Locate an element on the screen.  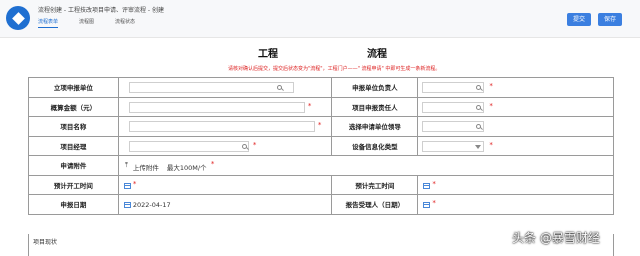
unit-head-input is located at coordinates (453, 87).